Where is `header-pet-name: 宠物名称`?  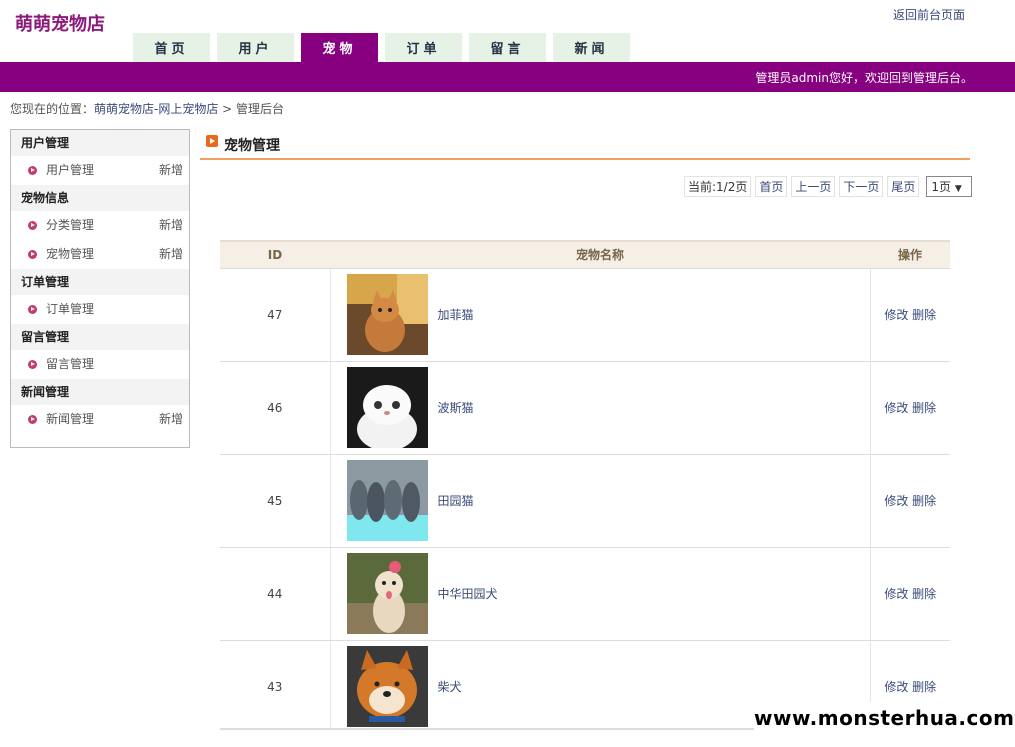
header-pet-name: 宠物名称 is located at coordinates (600, 254).